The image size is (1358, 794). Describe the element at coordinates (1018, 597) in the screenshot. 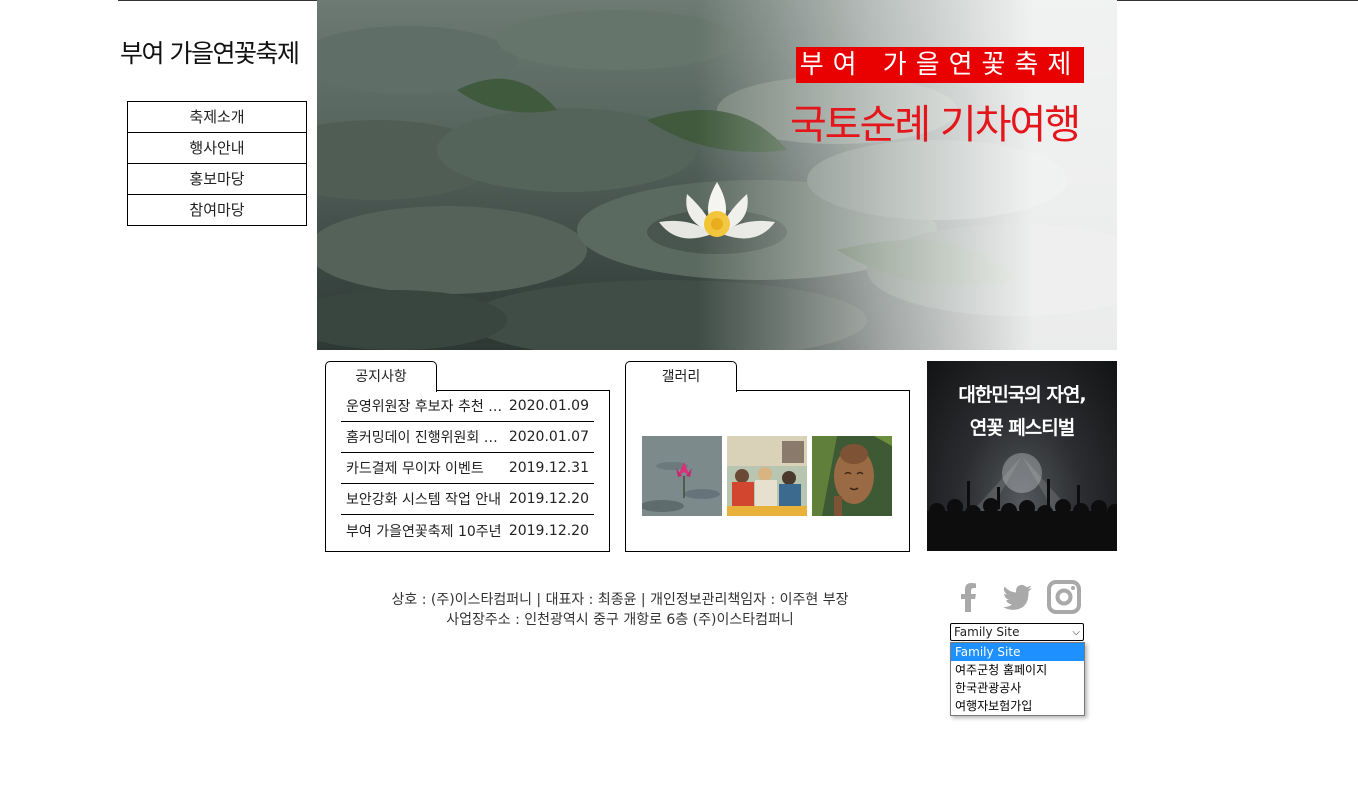

I see `twitter-icon` at that location.